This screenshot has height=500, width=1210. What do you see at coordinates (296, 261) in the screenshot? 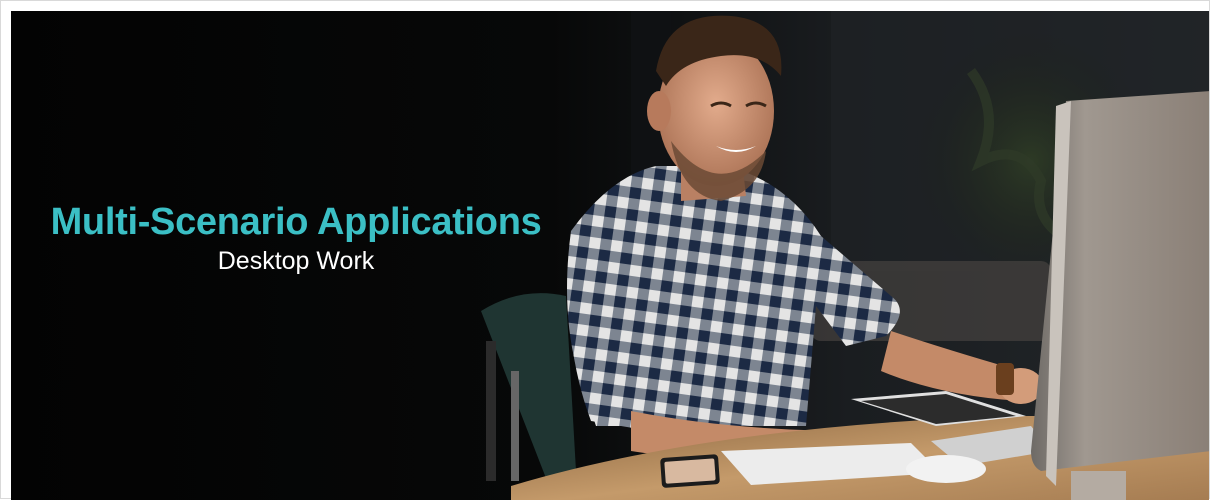
I see `banner-subtitle: Desktop Work` at bounding box center [296, 261].